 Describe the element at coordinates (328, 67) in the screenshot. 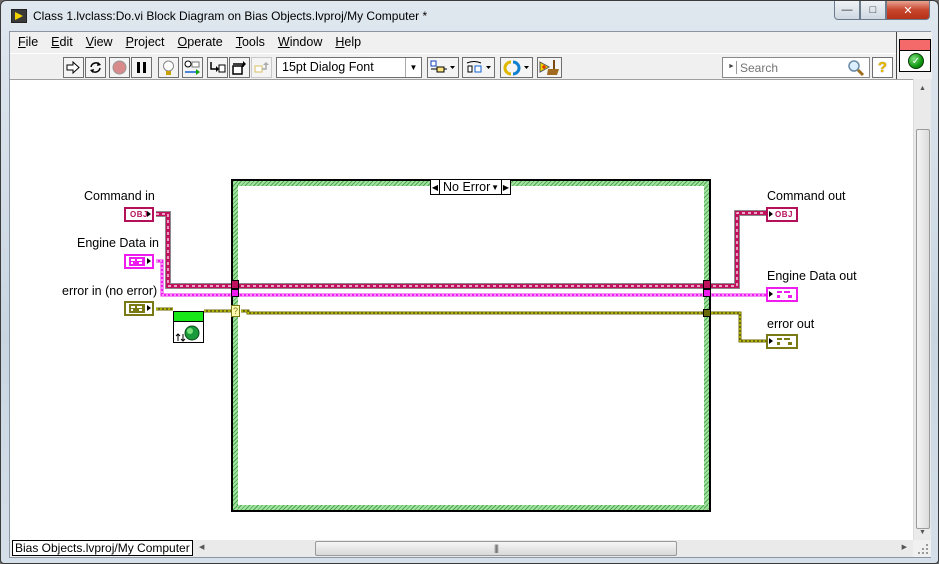

I see `font-select-value: 15pt Dialog Font` at that location.